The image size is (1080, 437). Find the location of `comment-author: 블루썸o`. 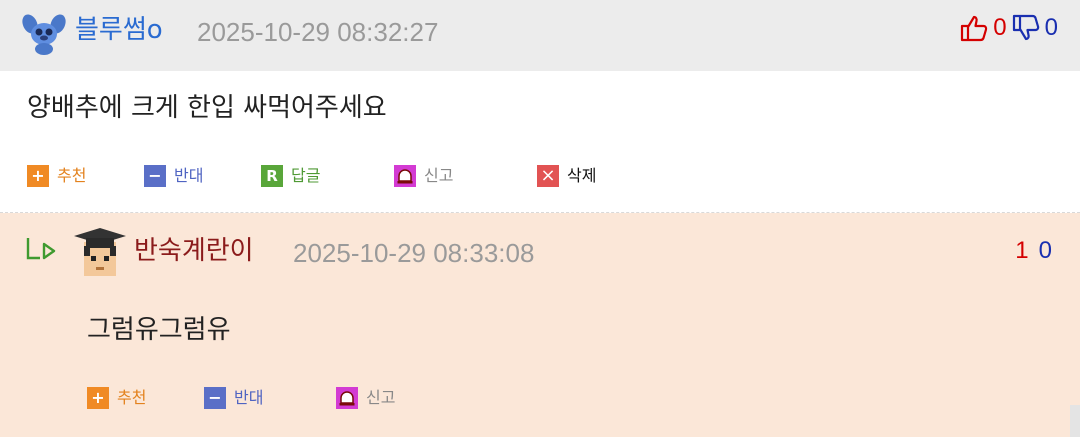

comment-author: 블루썸o is located at coordinates (119, 30).